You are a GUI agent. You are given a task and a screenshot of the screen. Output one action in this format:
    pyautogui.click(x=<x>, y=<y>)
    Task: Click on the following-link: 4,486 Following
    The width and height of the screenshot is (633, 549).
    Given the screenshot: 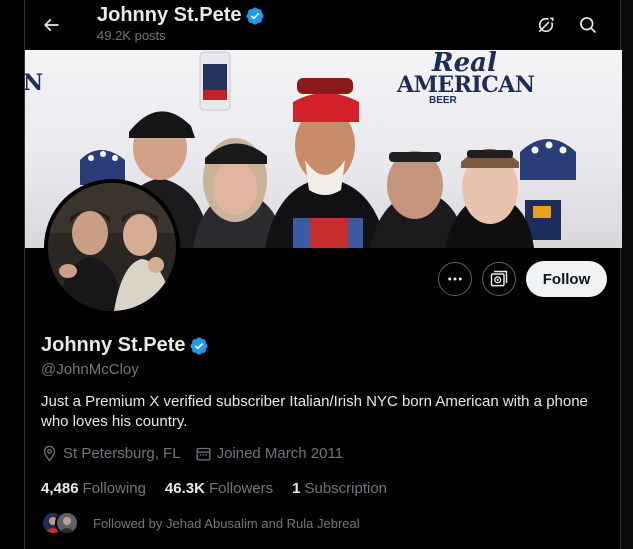 What is the action you would take?
    pyautogui.click(x=93, y=488)
    